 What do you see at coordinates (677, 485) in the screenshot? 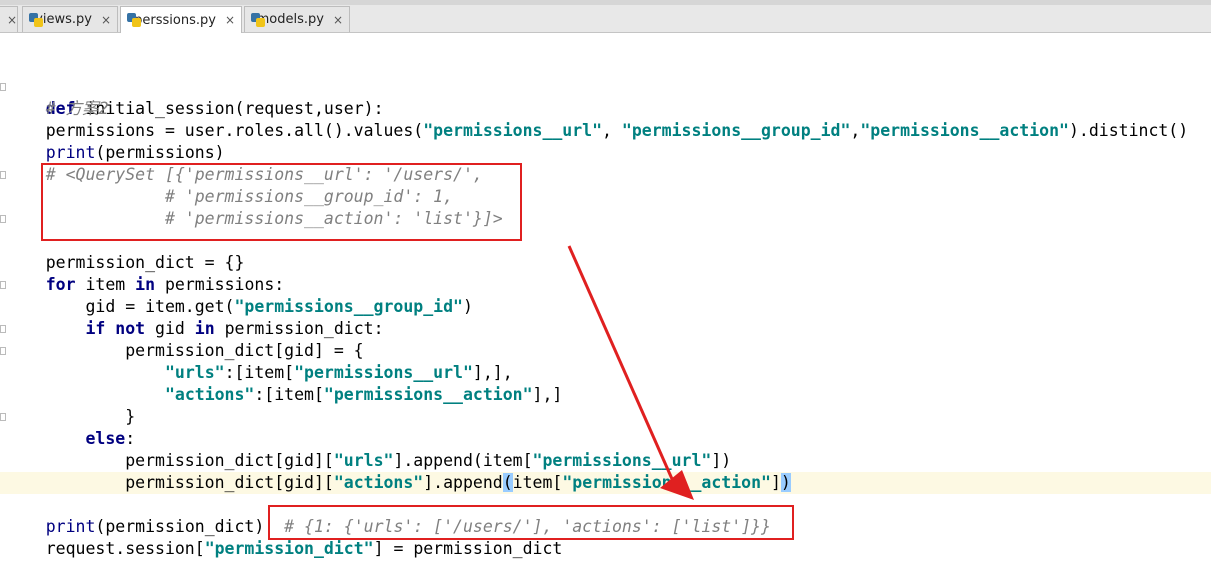
I see `arrow-head` at bounding box center [677, 485].